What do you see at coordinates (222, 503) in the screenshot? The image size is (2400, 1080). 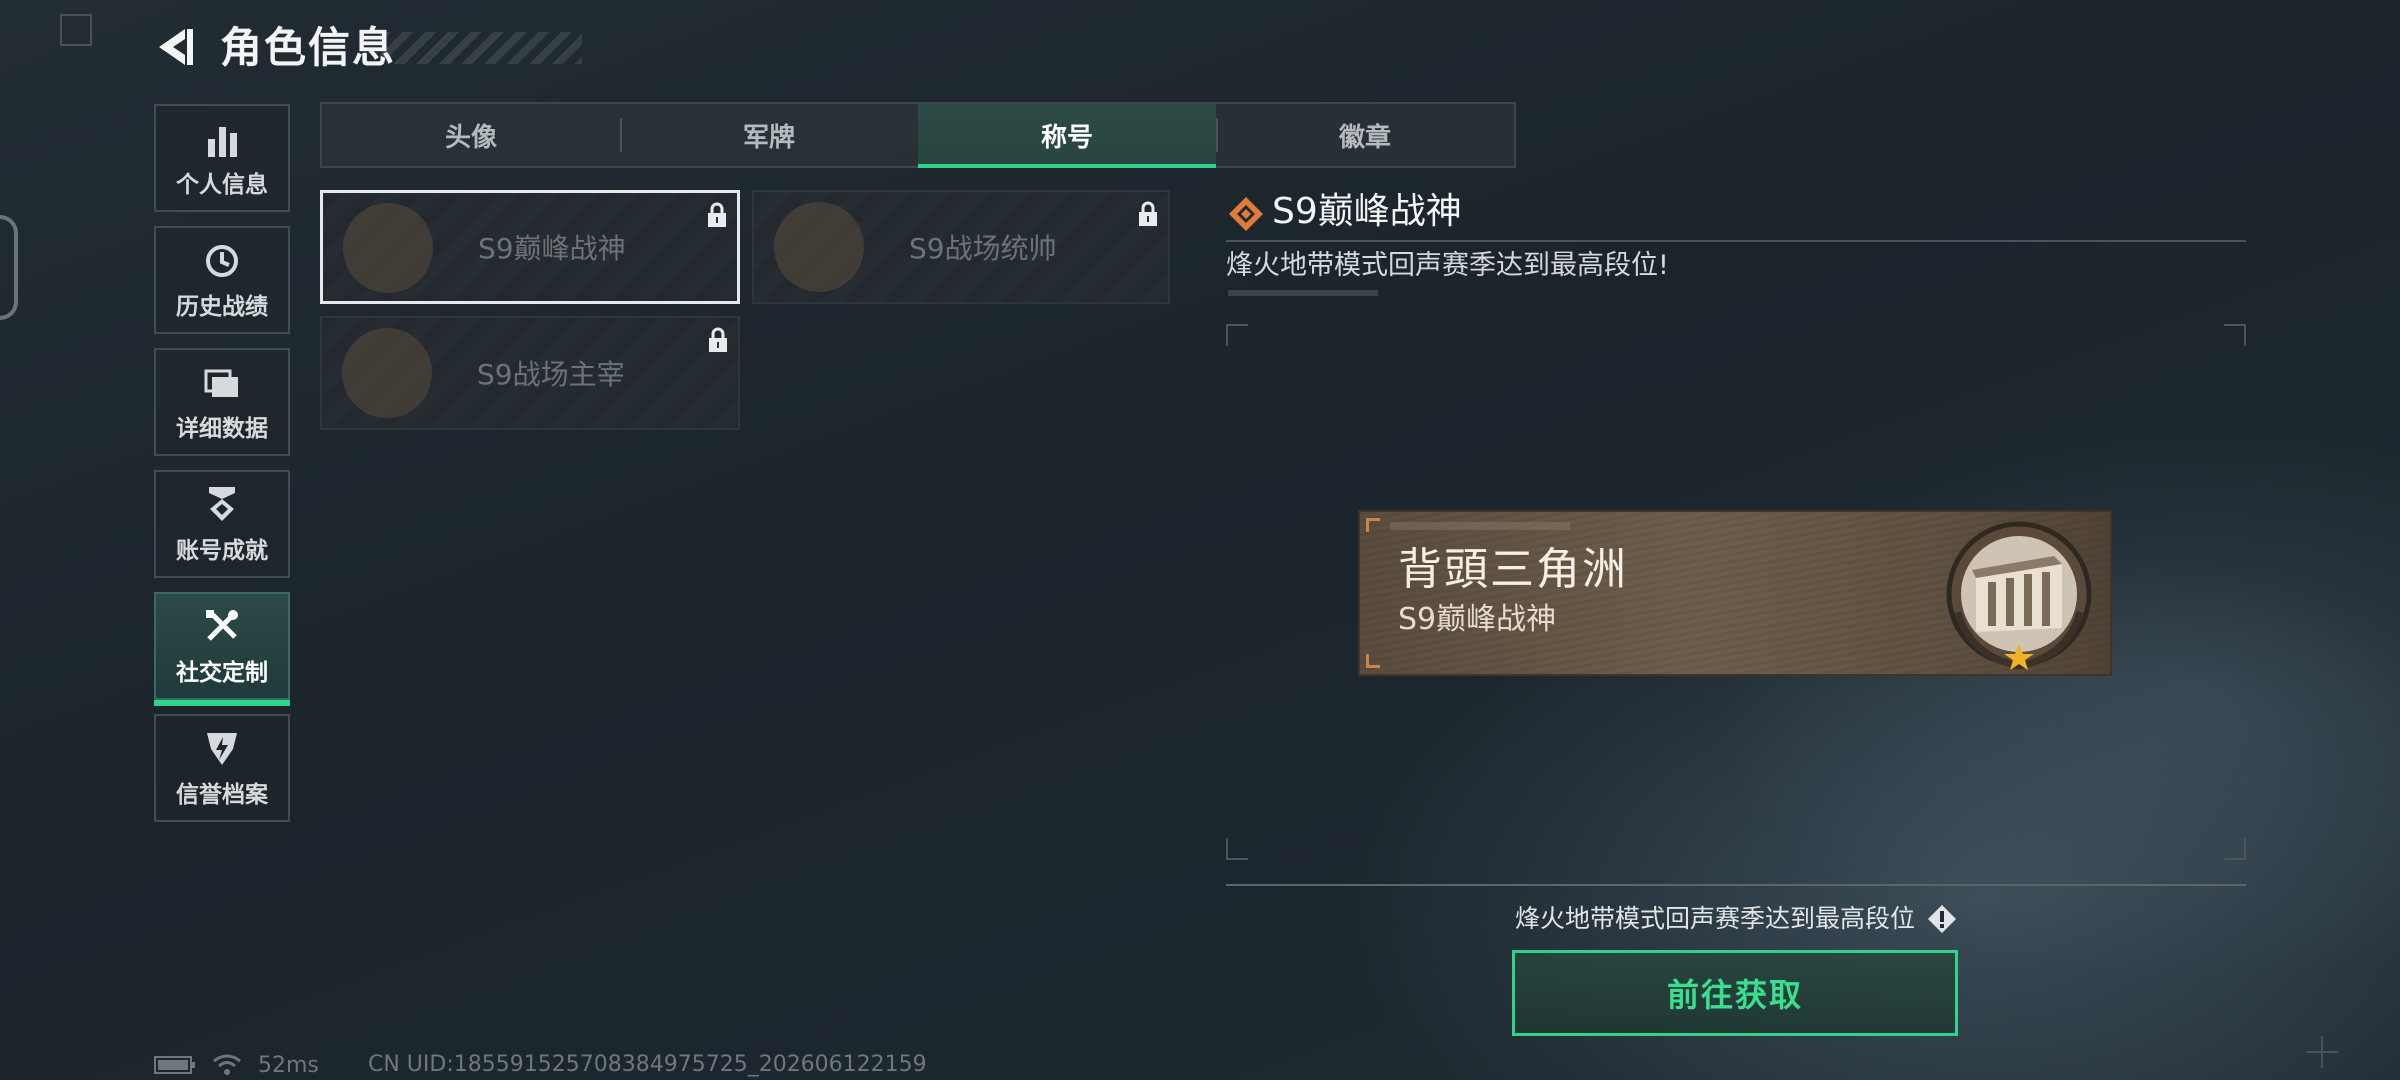 I see `medal-icon` at bounding box center [222, 503].